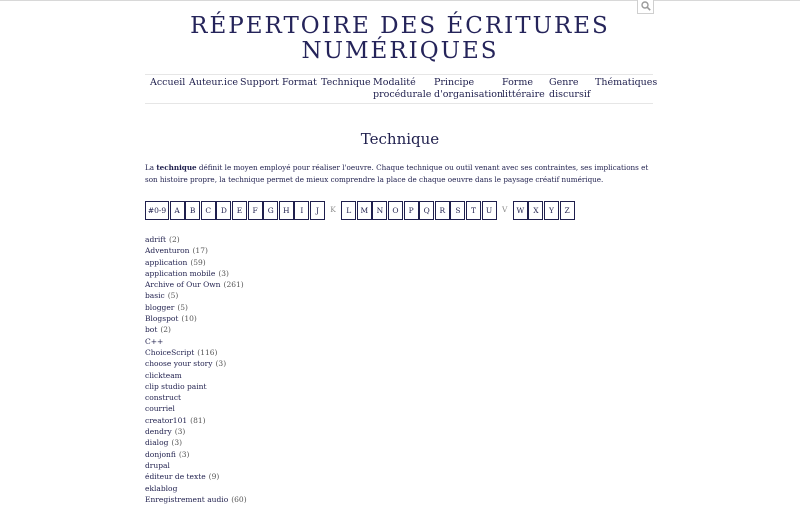  What do you see at coordinates (295, 442) in the screenshot?
I see `list-item: dialog (3)` at bounding box center [295, 442].